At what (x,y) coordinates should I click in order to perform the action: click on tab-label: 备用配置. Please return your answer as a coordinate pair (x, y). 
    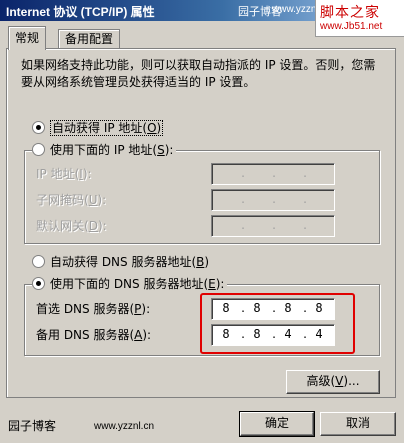
    Looking at the image, I should click on (89, 39).